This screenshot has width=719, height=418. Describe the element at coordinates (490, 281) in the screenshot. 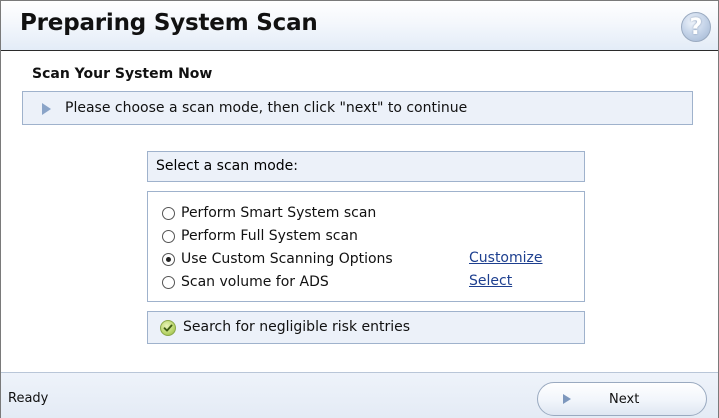

I see `select-link: Select` at that location.